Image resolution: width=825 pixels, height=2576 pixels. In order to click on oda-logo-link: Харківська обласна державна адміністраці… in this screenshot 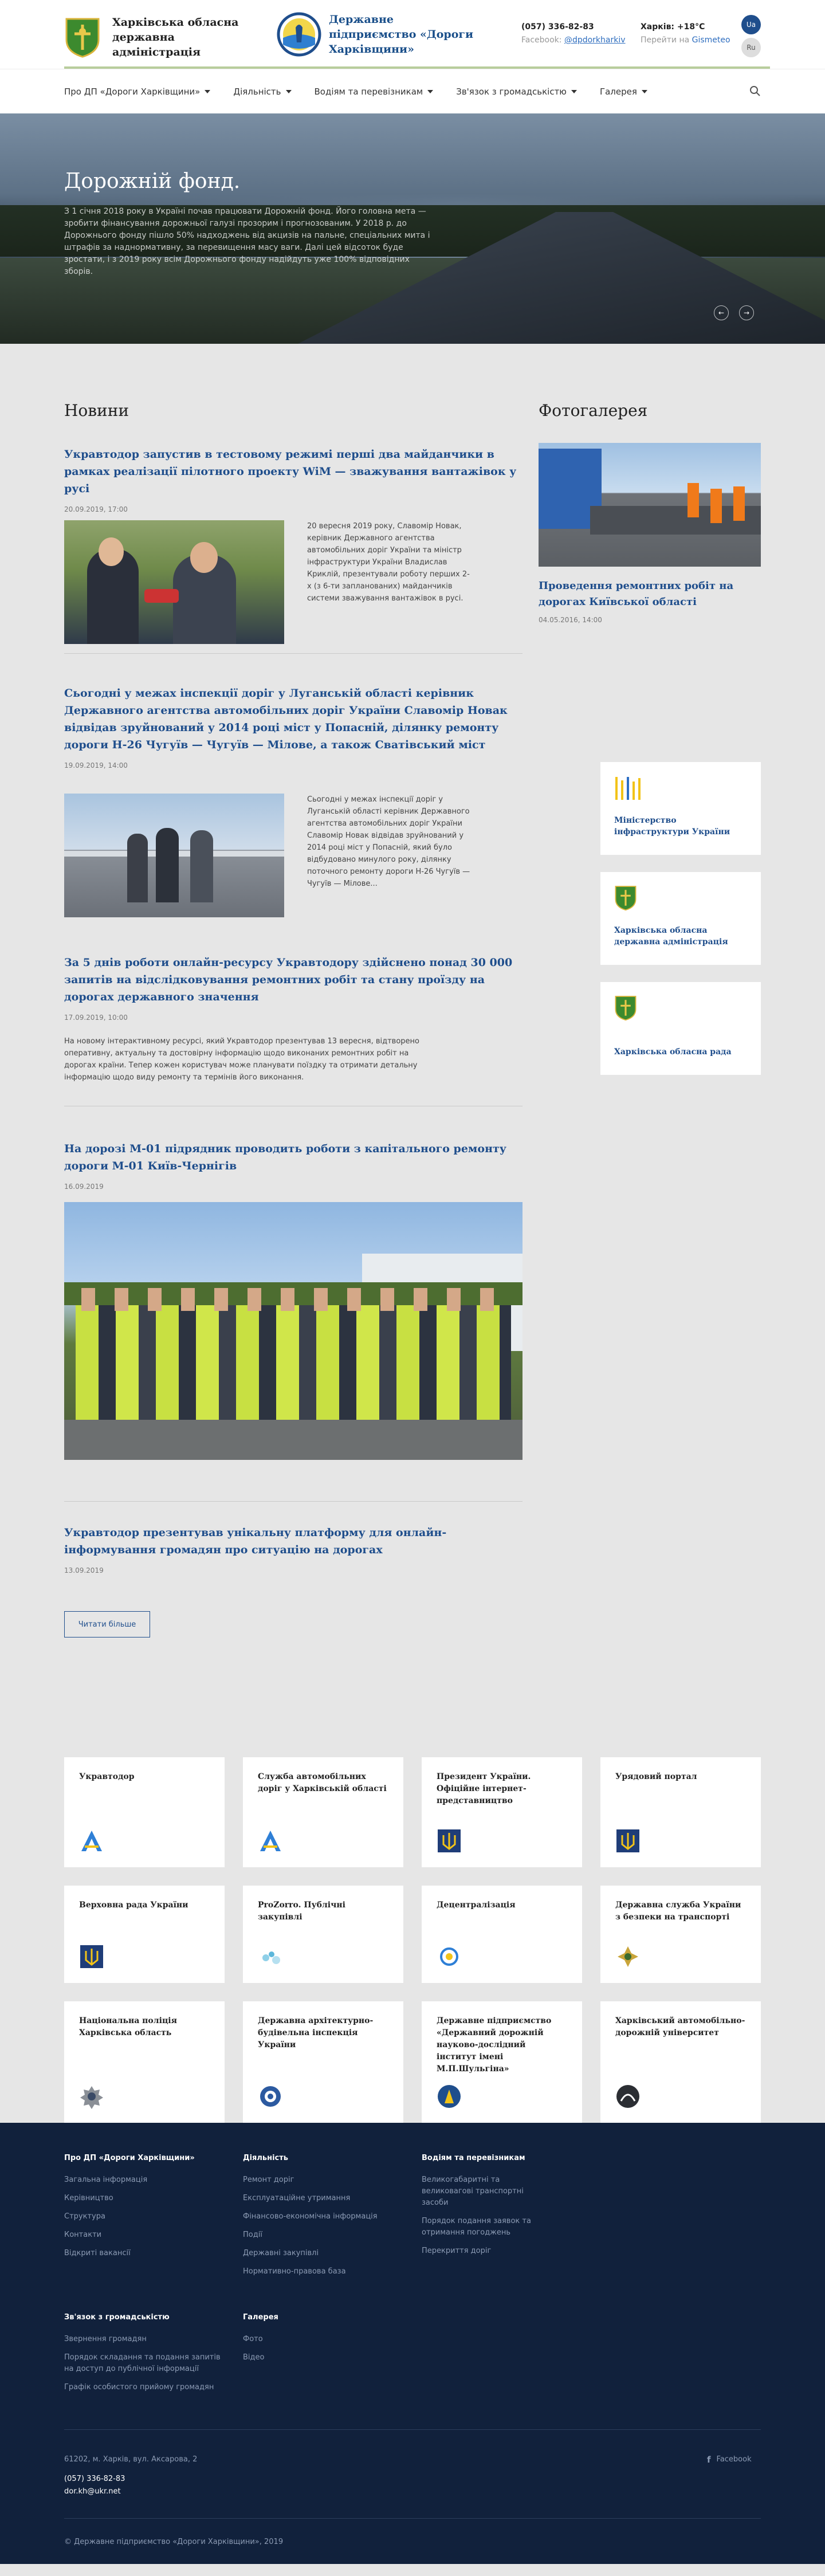, I will do `click(154, 37)`.